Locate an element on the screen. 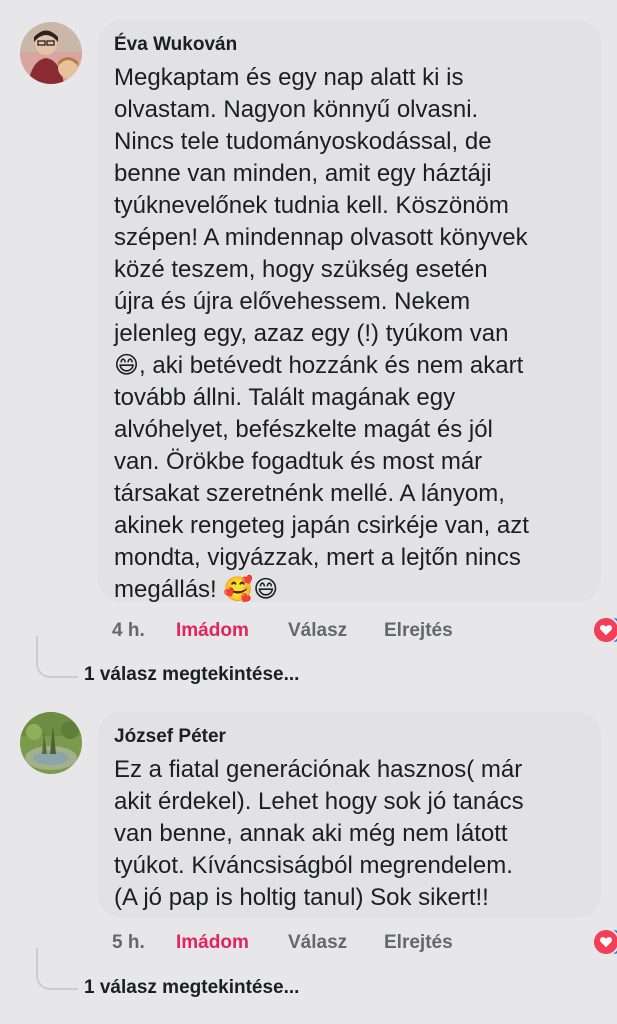 Image resolution: width=617 pixels, height=1024 pixels. comment-timestamp: 4 h. is located at coordinates (128, 631).